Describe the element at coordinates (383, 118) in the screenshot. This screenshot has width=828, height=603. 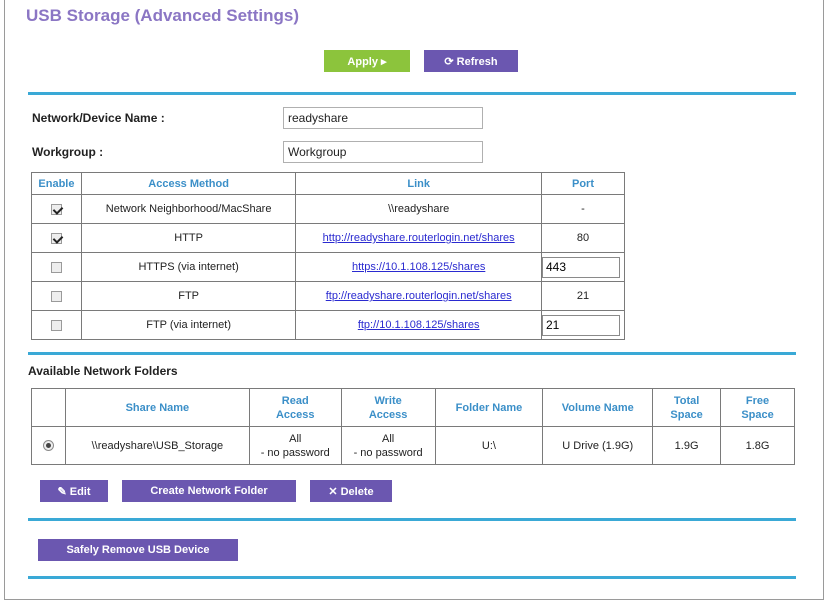
I see `device-name-input` at that location.